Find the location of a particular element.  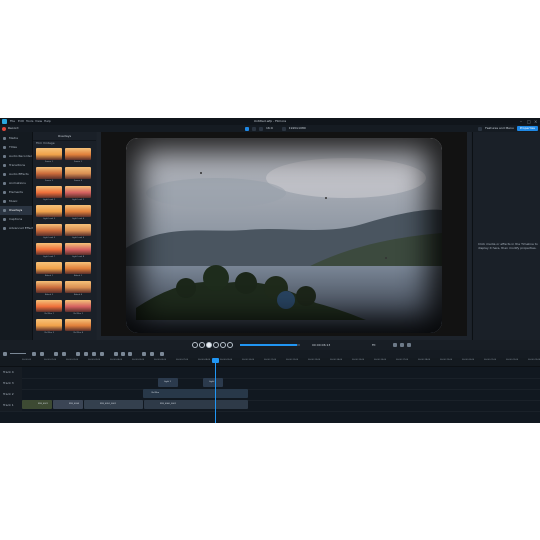

sidebar-item-transitions: Transitions is located at coordinates (16, 165).